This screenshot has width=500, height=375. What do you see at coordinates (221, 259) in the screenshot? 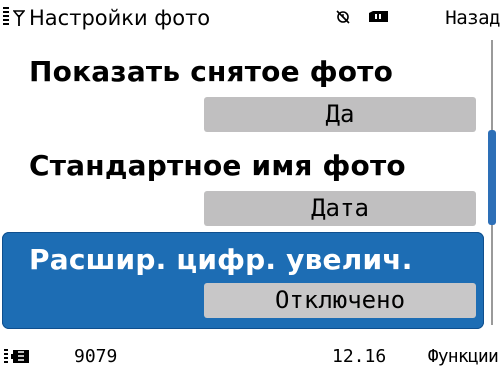
I see `setting-label: Расшир. цифр. увелич.` at bounding box center [221, 259].